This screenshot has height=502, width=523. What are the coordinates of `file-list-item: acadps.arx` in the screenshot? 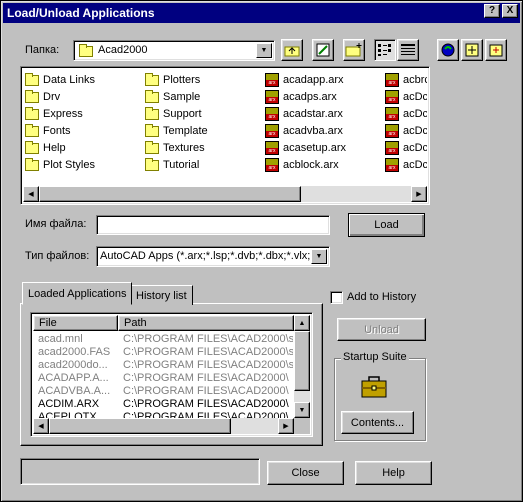 It's located at (324, 97).